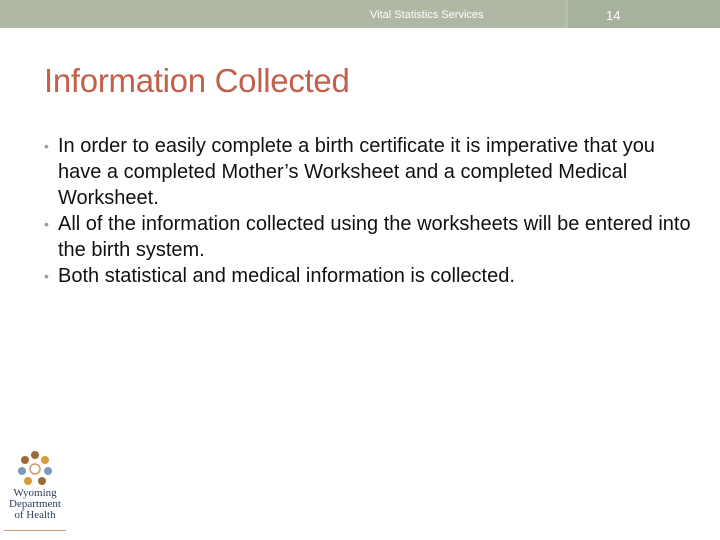  What do you see at coordinates (644, 14) in the screenshot?
I see `header-right-panel` at bounding box center [644, 14].